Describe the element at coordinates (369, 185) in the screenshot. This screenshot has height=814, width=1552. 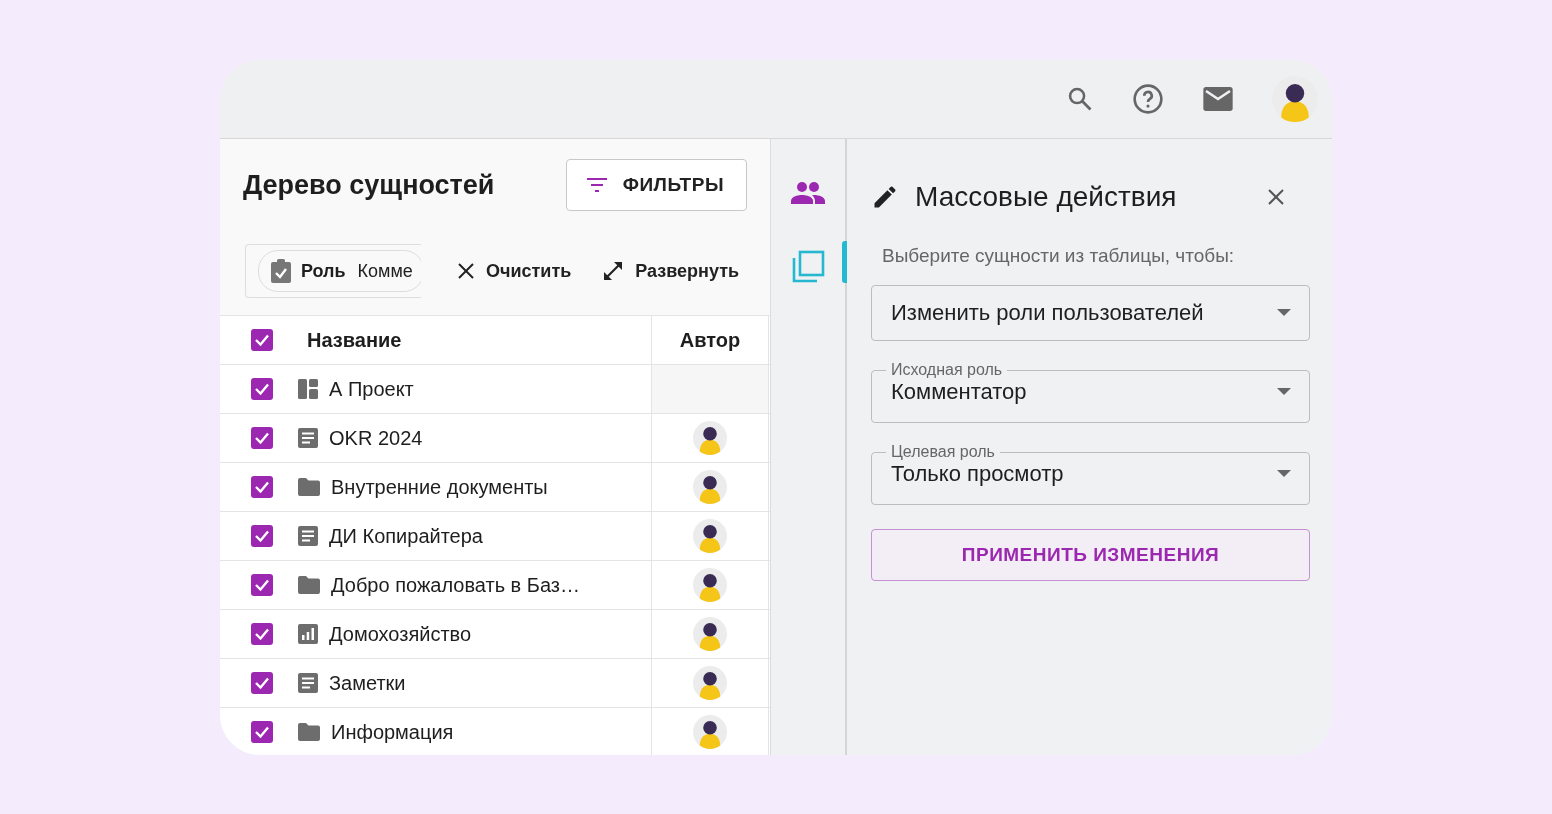
I see `panel-title: Дерево сущностей` at that location.